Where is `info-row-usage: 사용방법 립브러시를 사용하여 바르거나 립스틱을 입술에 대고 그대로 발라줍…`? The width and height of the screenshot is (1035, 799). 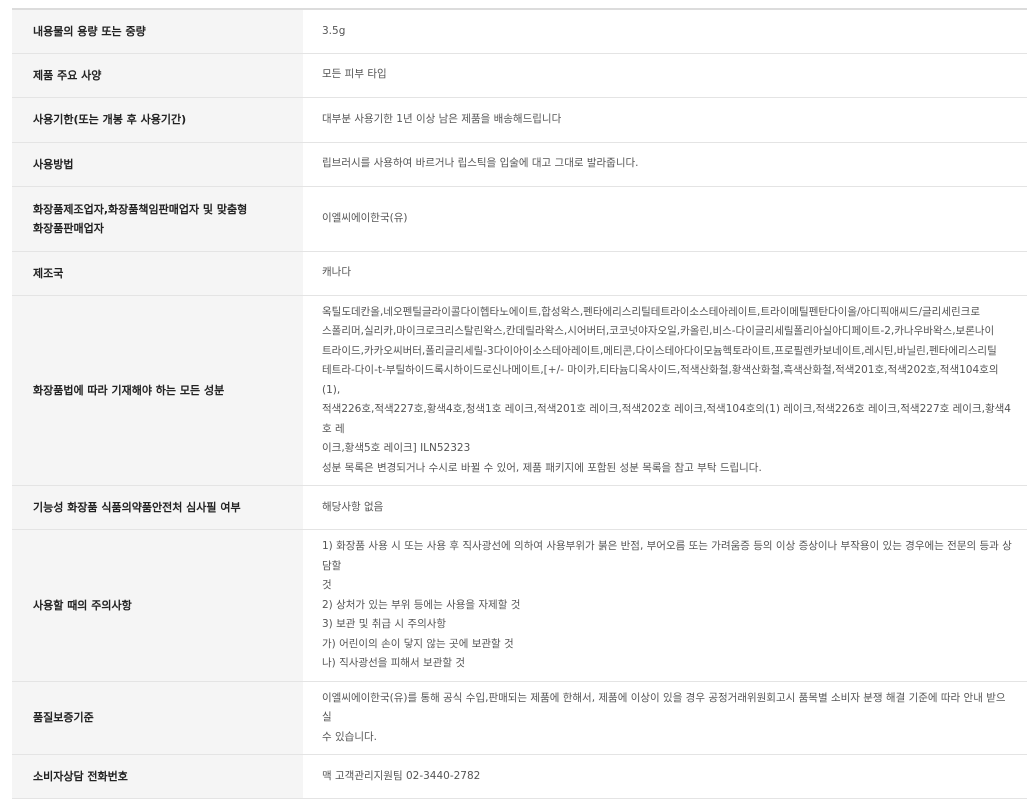
info-row-usage: 사용방법 립브러시를 사용하여 바르거나 립스틱을 입술에 대고 그대로 발라줍… is located at coordinates (519, 164).